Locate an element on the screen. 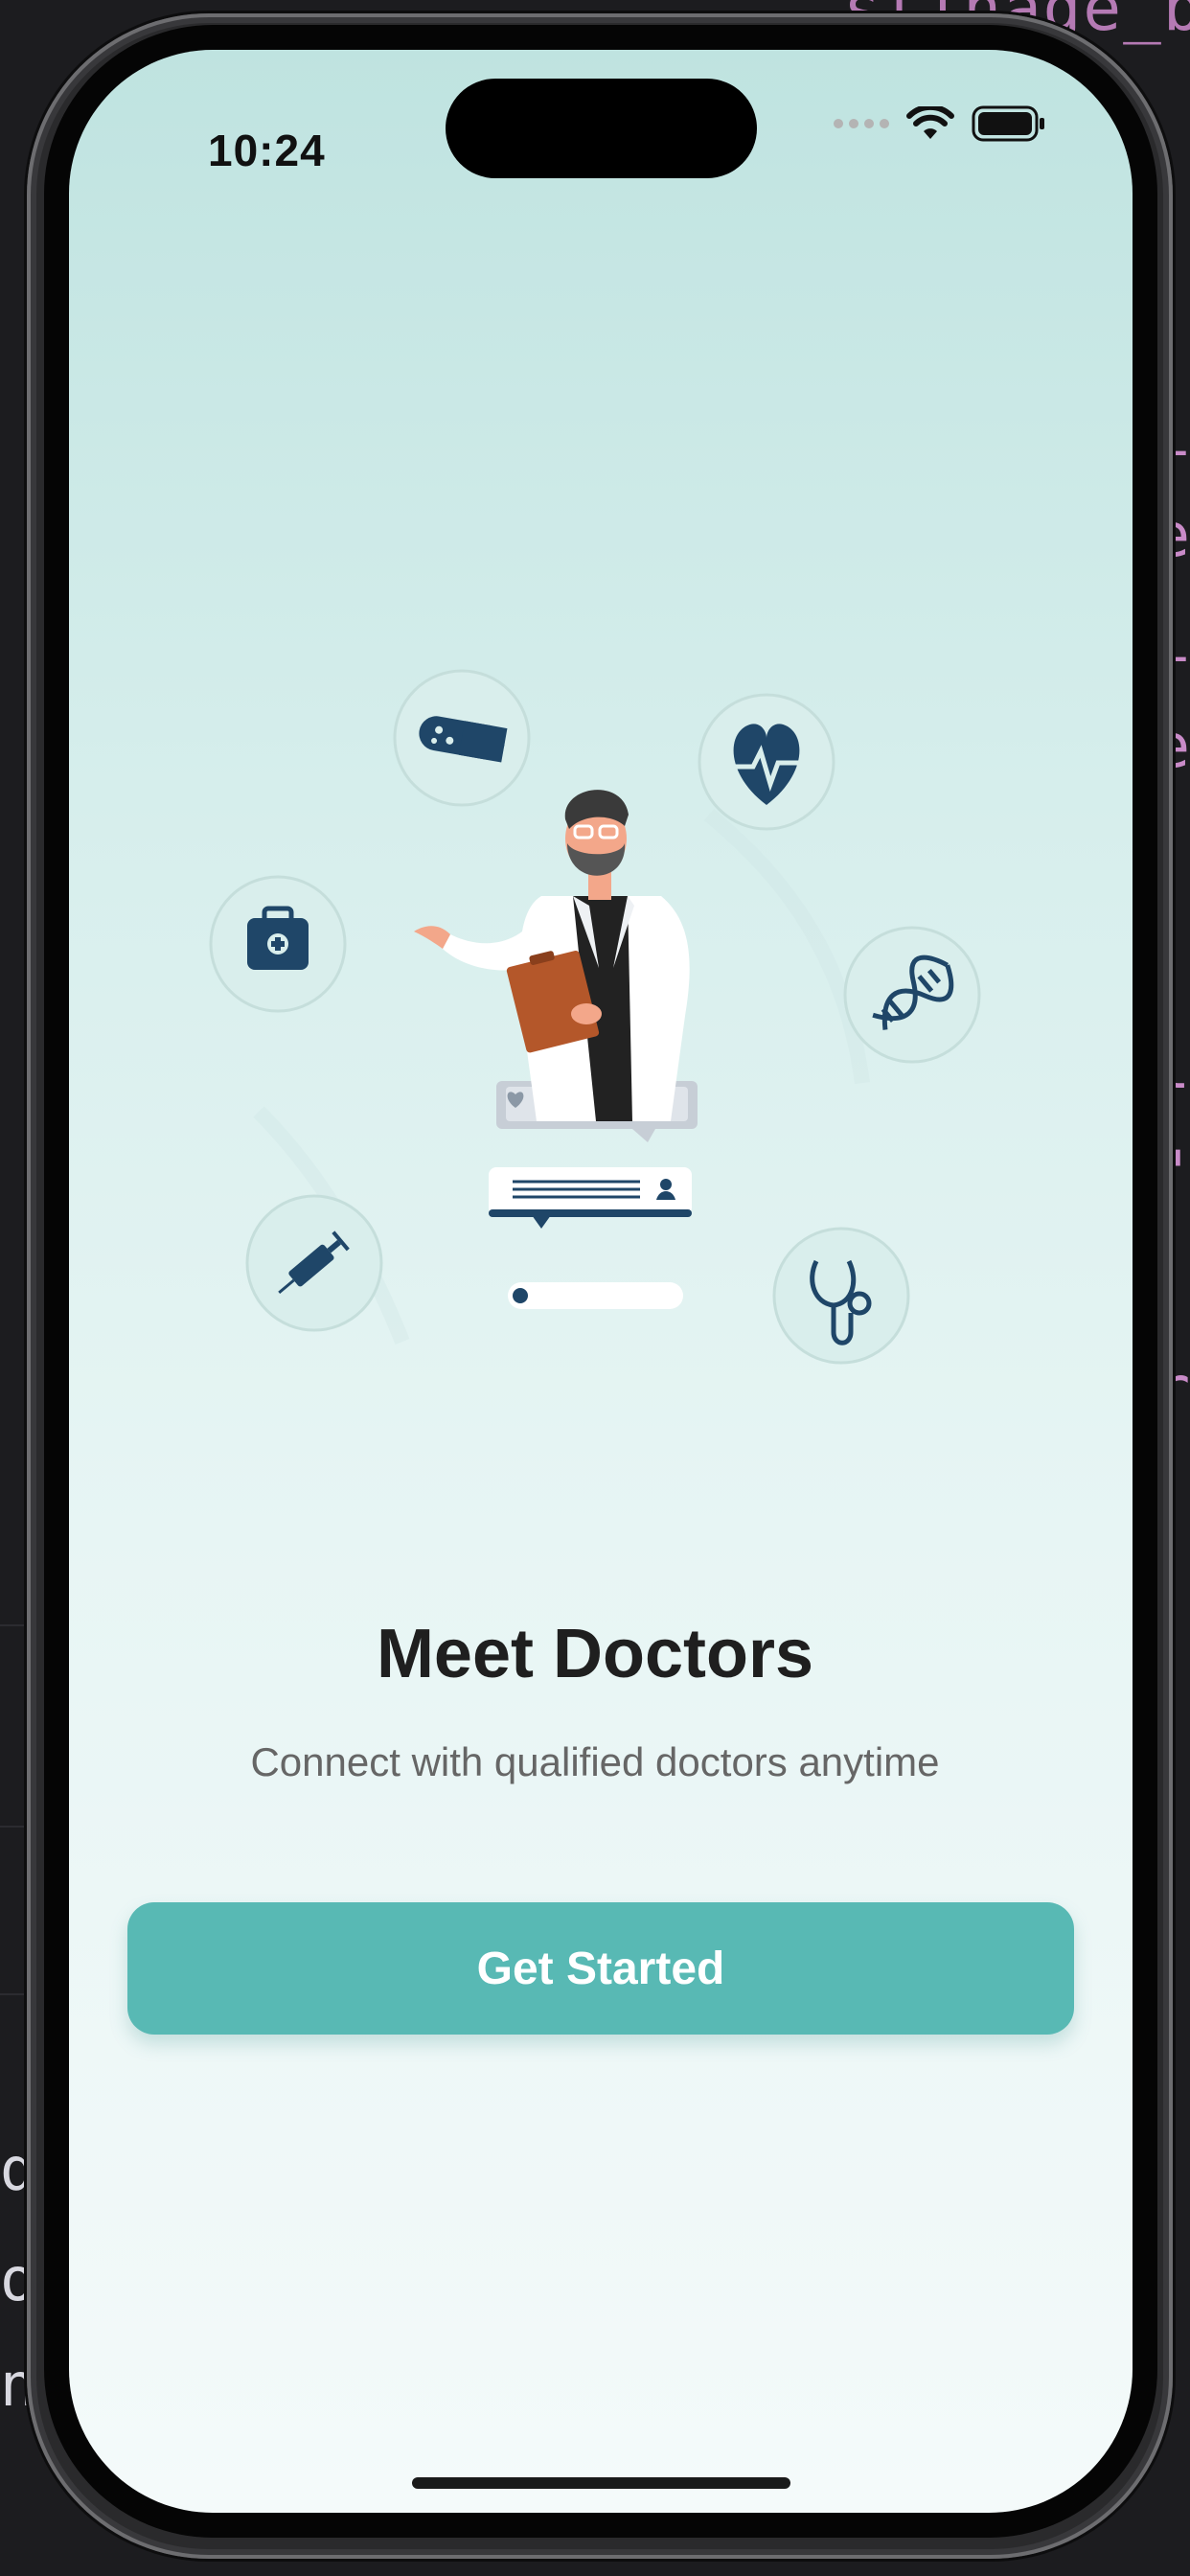 This screenshot has height=2576, width=1190. dna-icon is located at coordinates (912, 995).